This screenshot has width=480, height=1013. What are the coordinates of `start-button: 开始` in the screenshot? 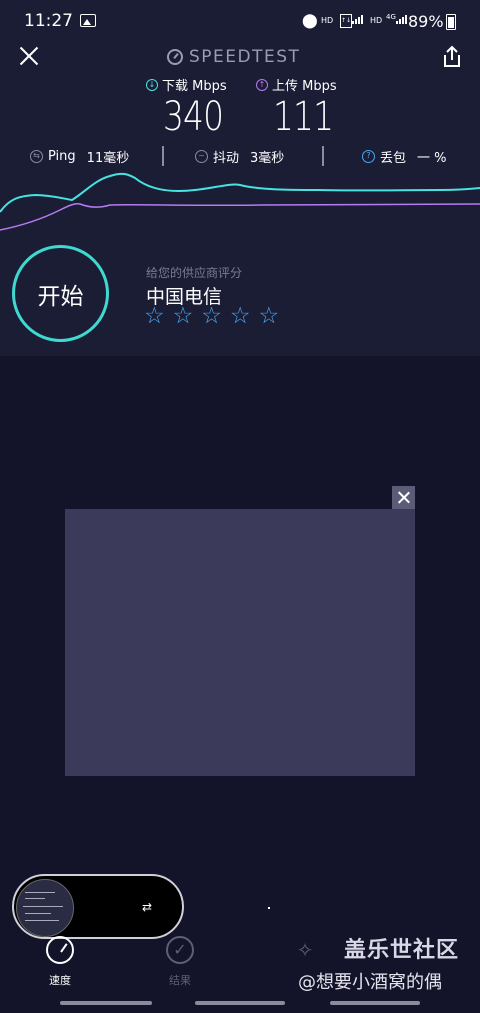 It's located at (60, 293).